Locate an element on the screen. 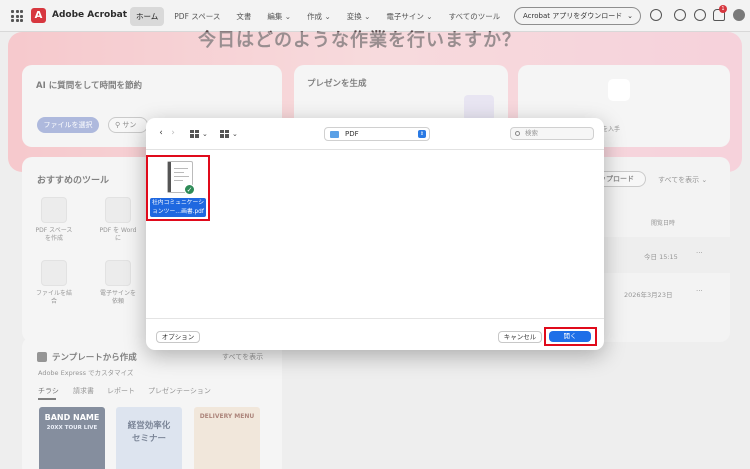 The height and width of the screenshot is (469, 750). app-switcher-icon is located at coordinates (17, 16).